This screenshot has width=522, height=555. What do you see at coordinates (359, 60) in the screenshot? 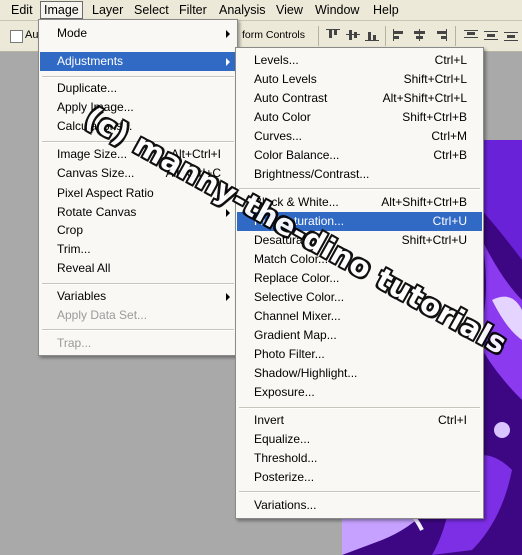
I see `menu-item-levels: Levels... Ctrl+L` at bounding box center [359, 60].